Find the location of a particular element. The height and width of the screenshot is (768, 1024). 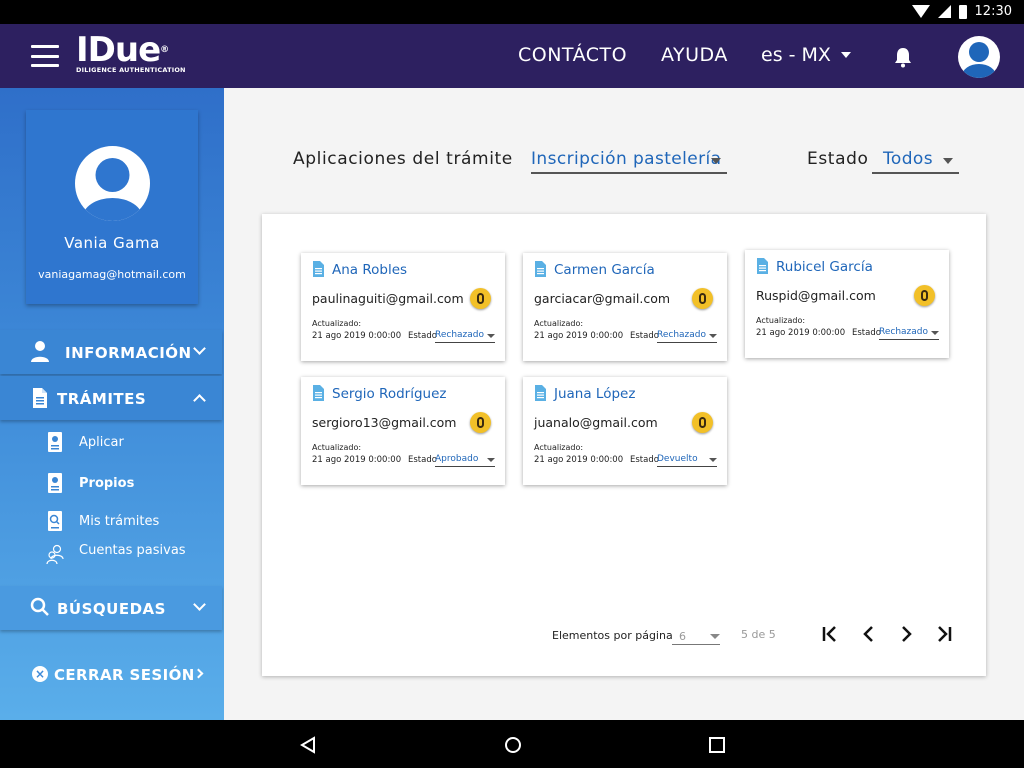

brand-name: IDue is located at coordinates (118, 50).